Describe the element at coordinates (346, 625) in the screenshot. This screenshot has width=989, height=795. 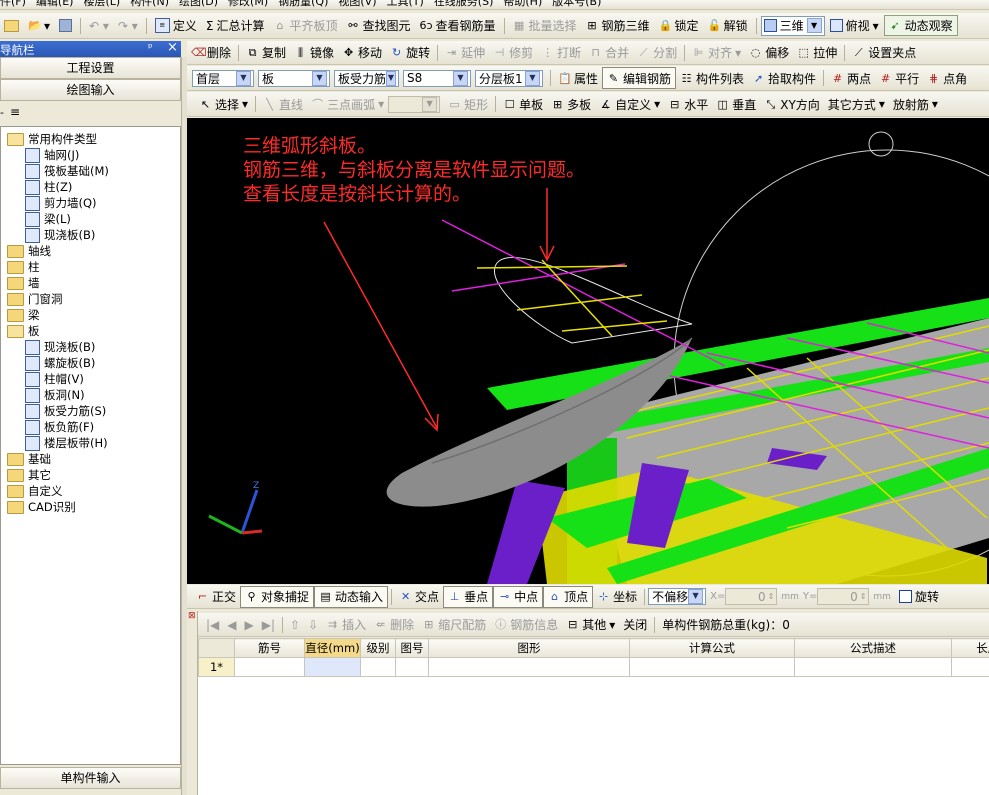
I see `insert-row-button: ⇉ 插入` at that location.